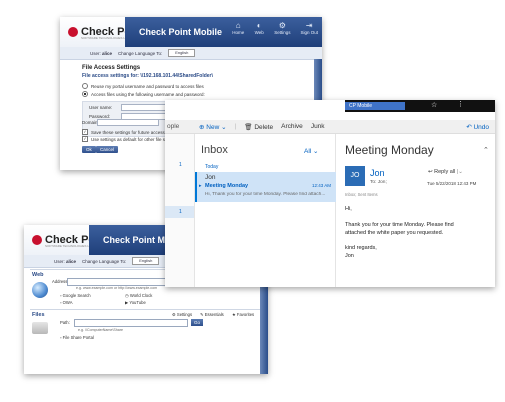  I want to click on collapse-icon: ⌃, so click(486, 150).